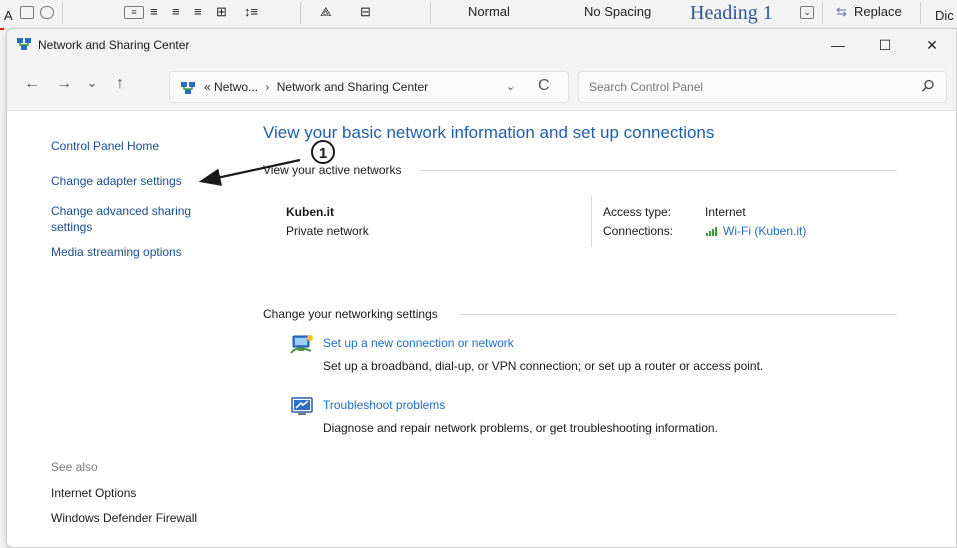 The height and width of the screenshot is (548, 957). I want to click on close-button: ✕, so click(932, 45).